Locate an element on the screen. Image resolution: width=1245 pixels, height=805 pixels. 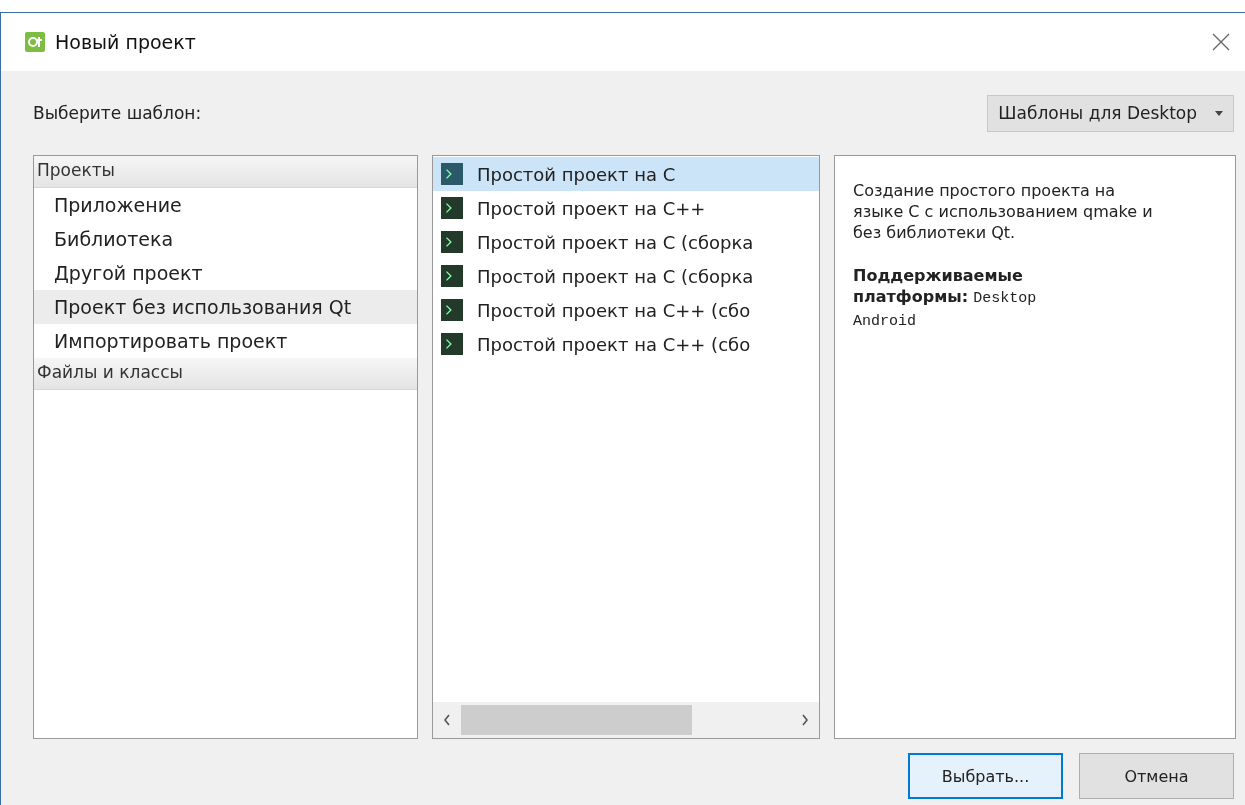
close-icon is located at coordinates (1221, 42).